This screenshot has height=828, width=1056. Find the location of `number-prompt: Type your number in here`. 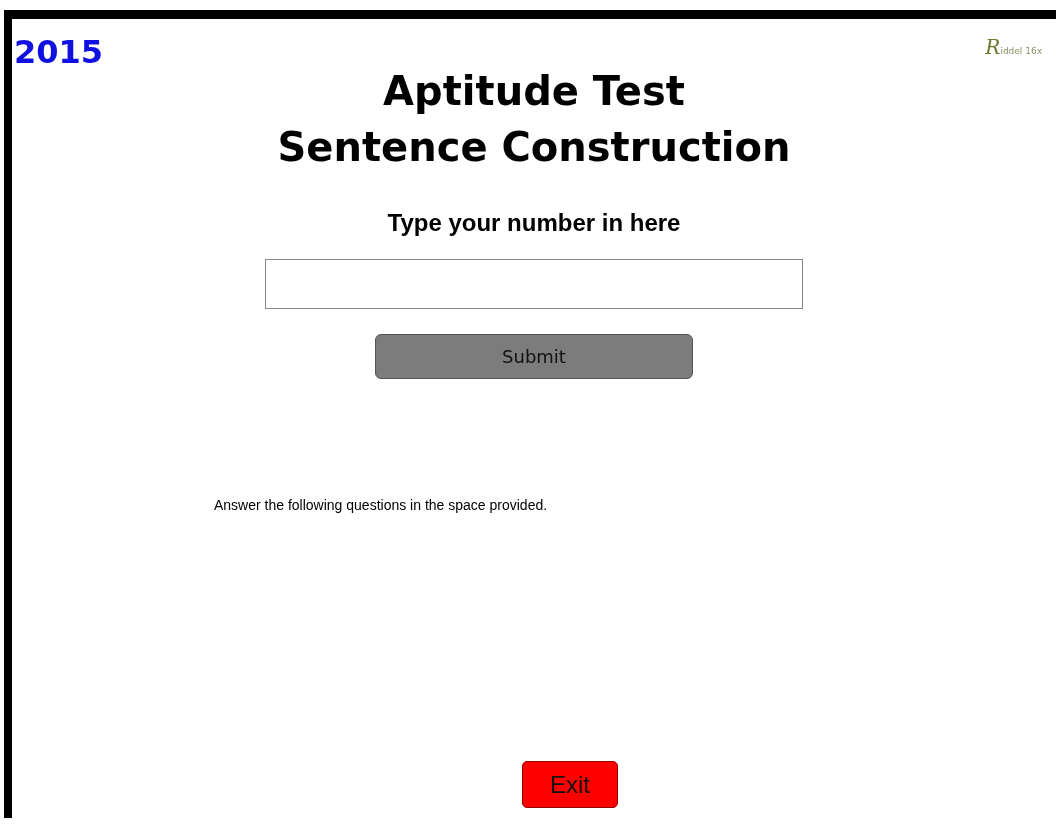

number-prompt: Type your number in here is located at coordinates (534, 223).